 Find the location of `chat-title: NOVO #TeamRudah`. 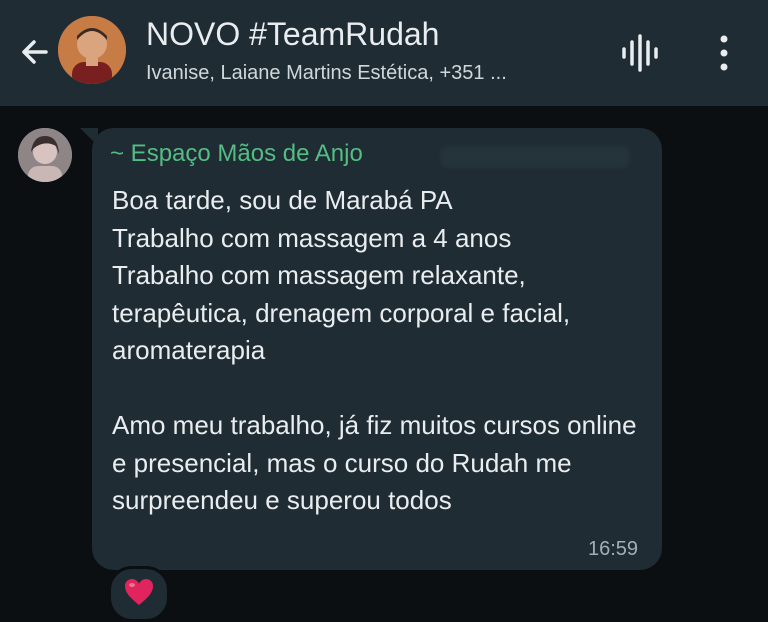

chat-title: NOVO #TeamRudah is located at coordinates (292, 34).